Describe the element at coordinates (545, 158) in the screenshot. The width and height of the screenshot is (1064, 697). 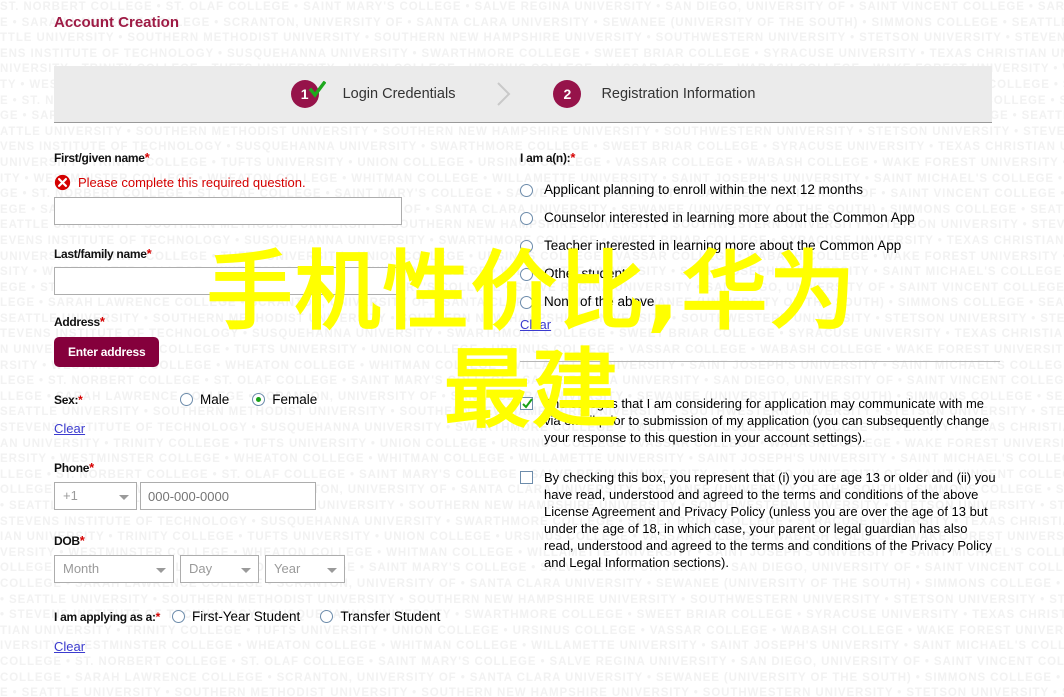
I see `i-am-a-label: I am a(n):` at that location.